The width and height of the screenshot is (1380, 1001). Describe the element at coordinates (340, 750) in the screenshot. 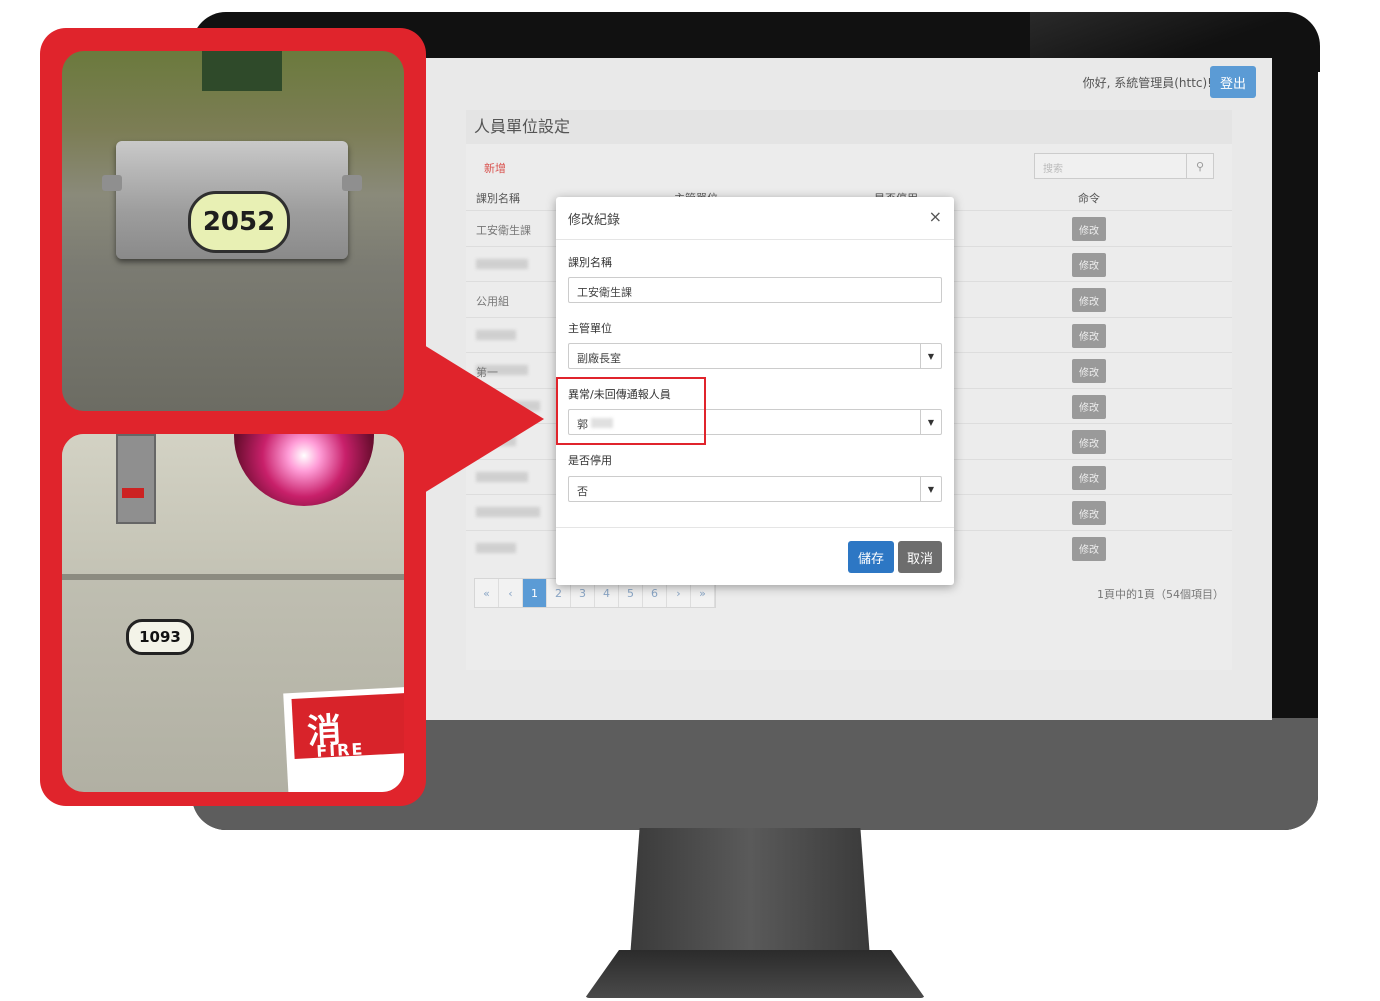

I see `fire-sign-text: FIRE` at that location.